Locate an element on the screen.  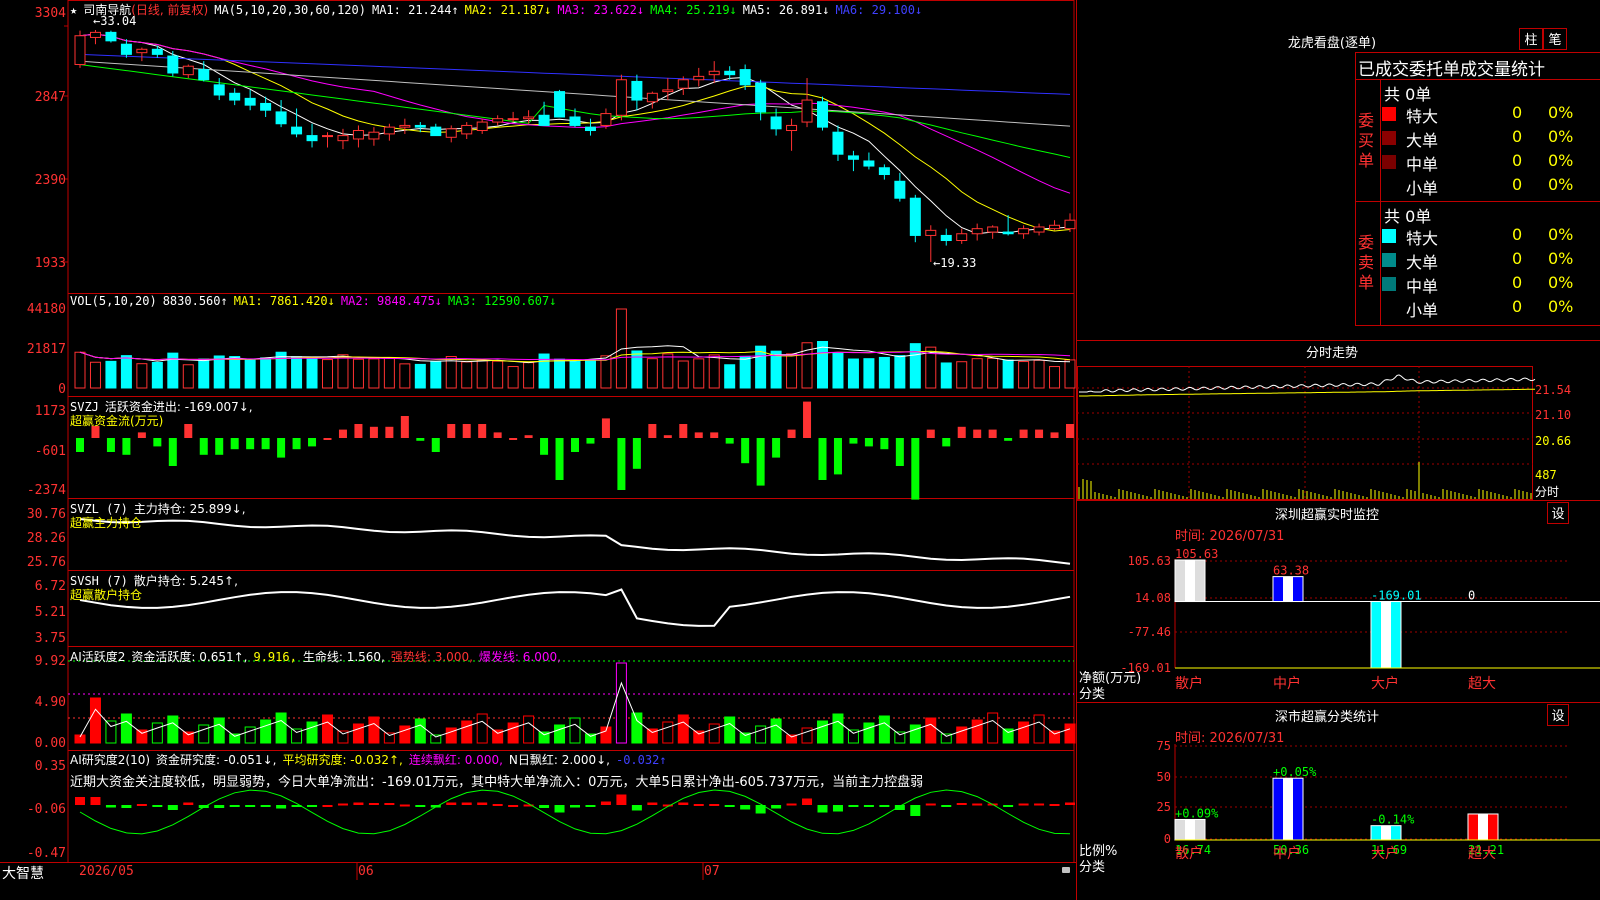
intraday-chart is located at coordinates (1338, 432).